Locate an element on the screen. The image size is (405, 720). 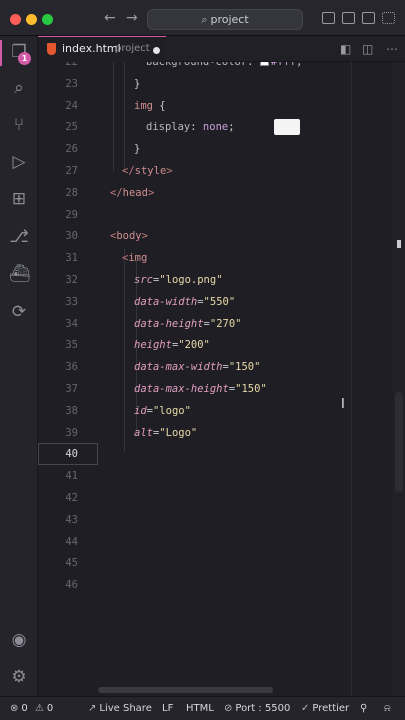
code-text: data-width="550" is located at coordinates (184, 302).